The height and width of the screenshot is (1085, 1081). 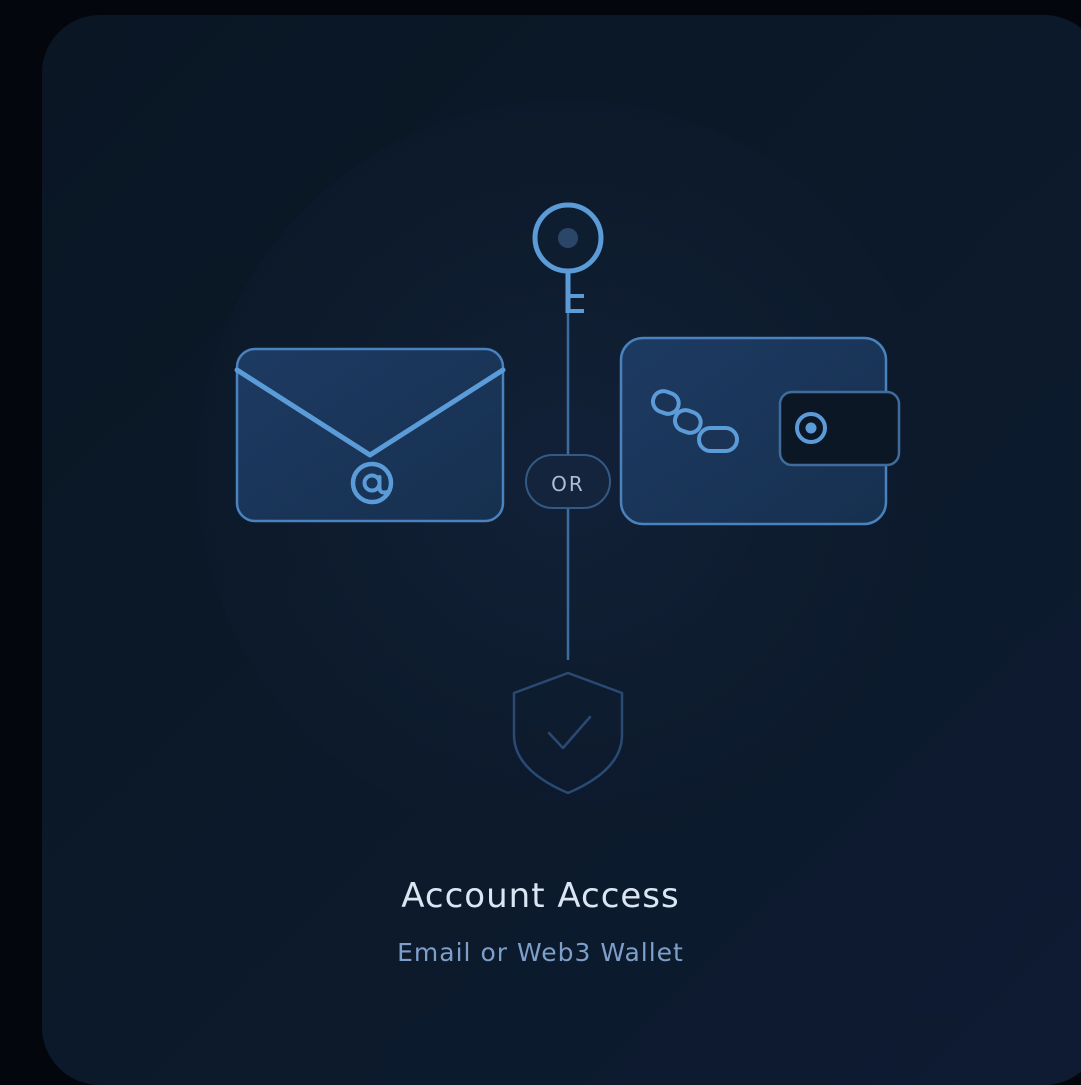 What do you see at coordinates (540, 896) in the screenshot?
I see `card-title: Account Access` at bounding box center [540, 896].